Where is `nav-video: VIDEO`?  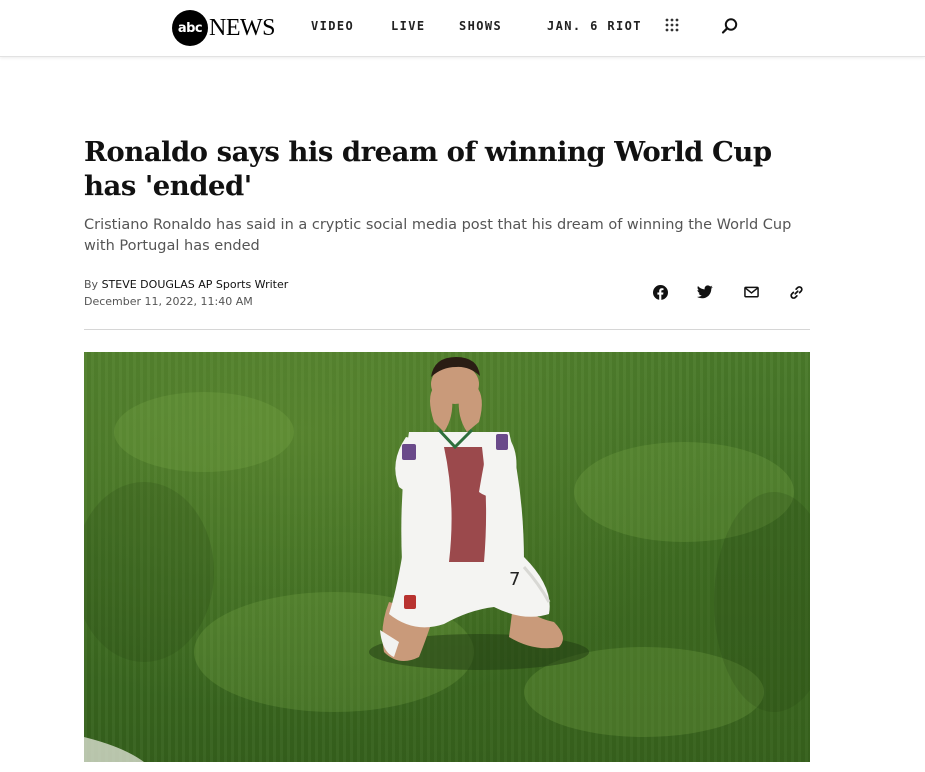
nav-video: VIDEO is located at coordinates (332, 26).